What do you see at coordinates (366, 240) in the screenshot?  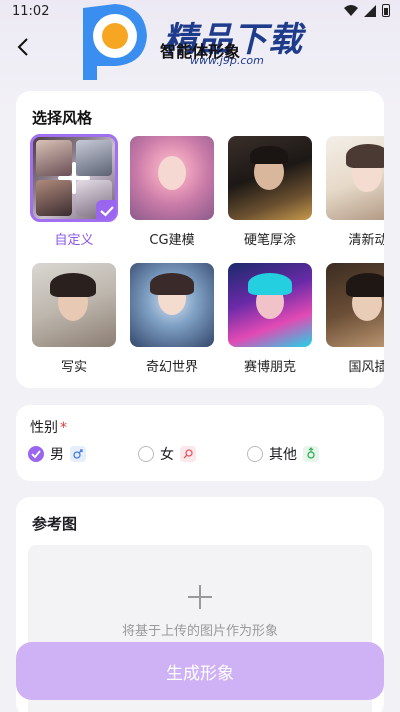 I see `style-label: 清新动` at bounding box center [366, 240].